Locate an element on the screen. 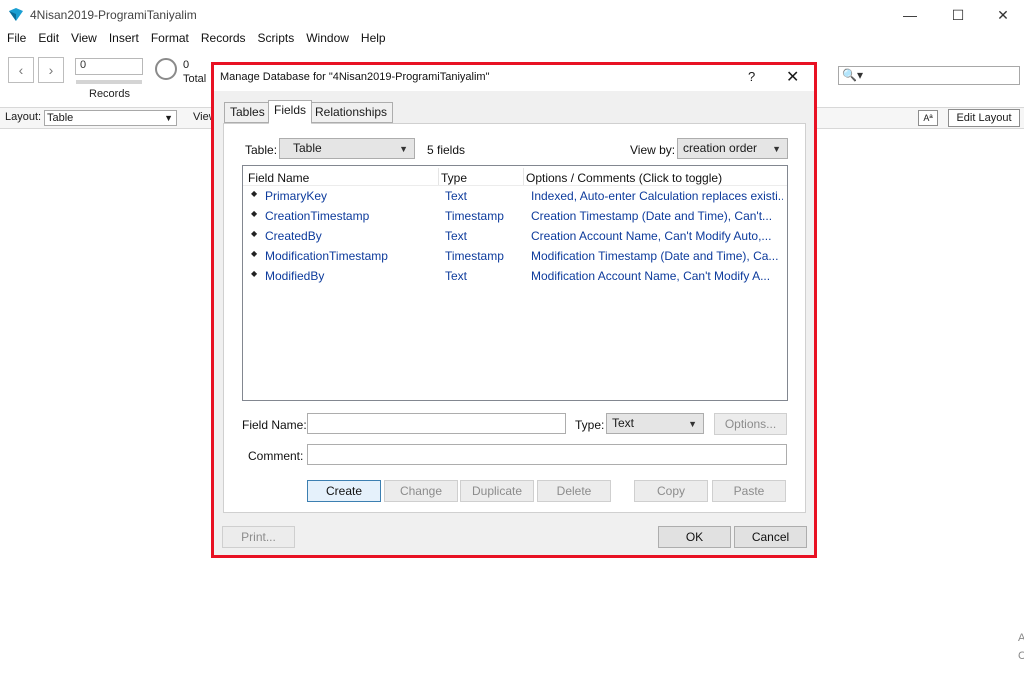 The image size is (1024, 687). edit-layout-button: Edit Layout is located at coordinates (984, 118).